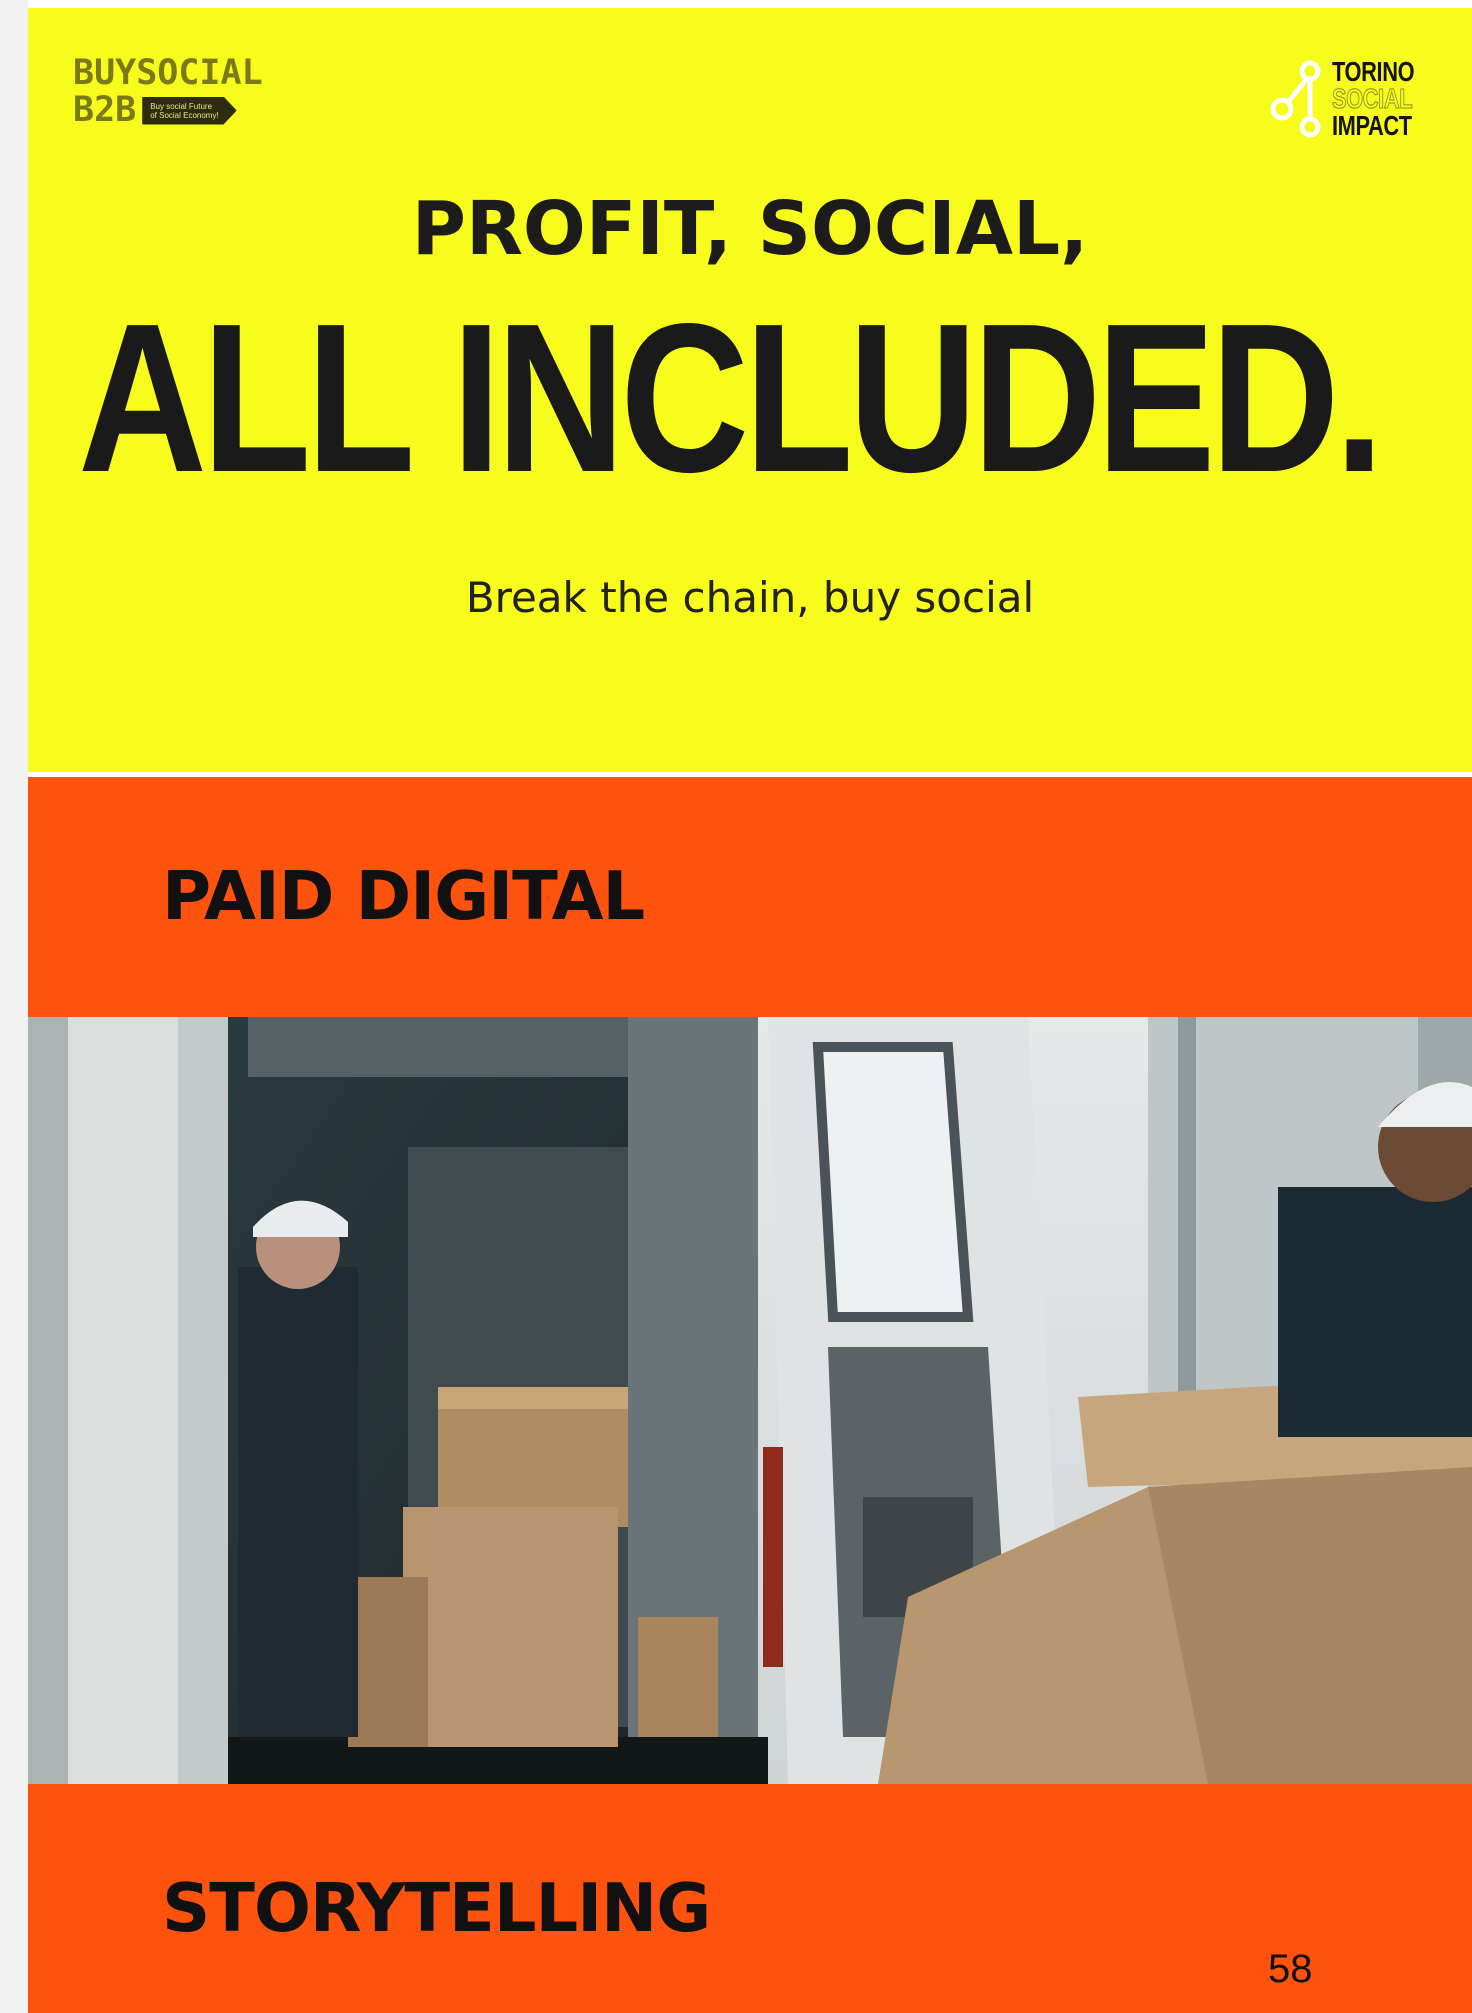  What do you see at coordinates (1371, 125) in the screenshot?
I see `logo-right-word3: IMPACT` at bounding box center [1371, 125].